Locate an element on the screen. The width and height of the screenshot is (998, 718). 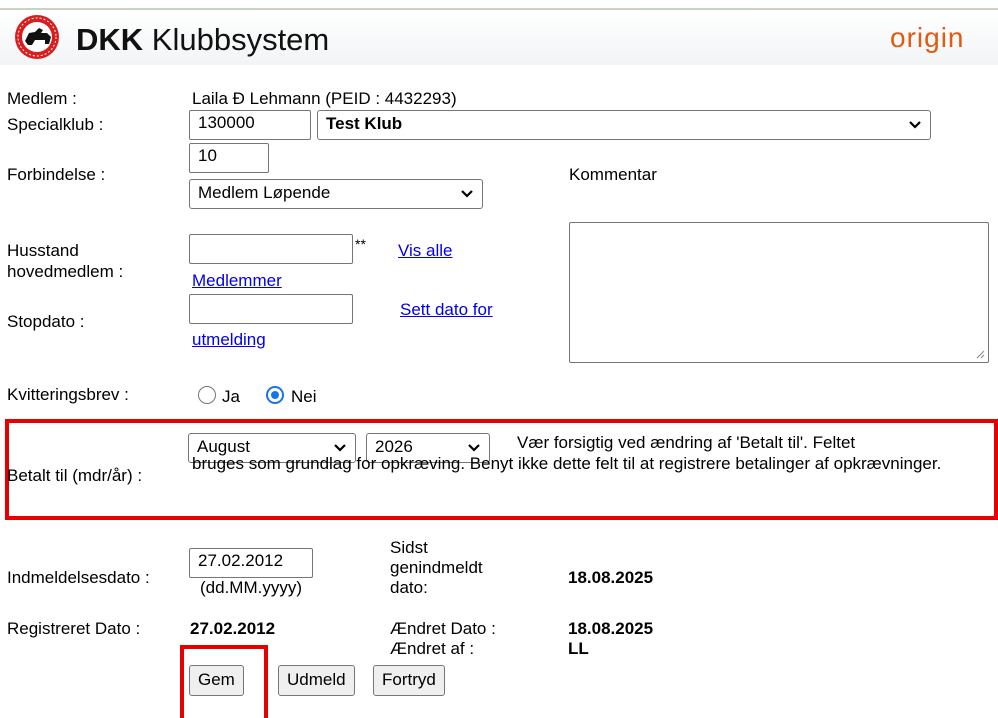
household-label-line1: Husstand is located at coordinates (43, 250).